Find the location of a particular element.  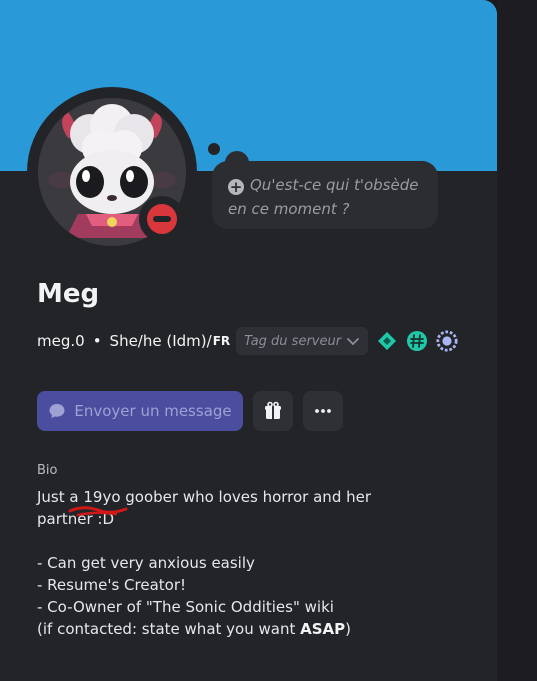

note-line-1: + Qu'est-ce qui t'obsède is located at coordinates (325, 185).